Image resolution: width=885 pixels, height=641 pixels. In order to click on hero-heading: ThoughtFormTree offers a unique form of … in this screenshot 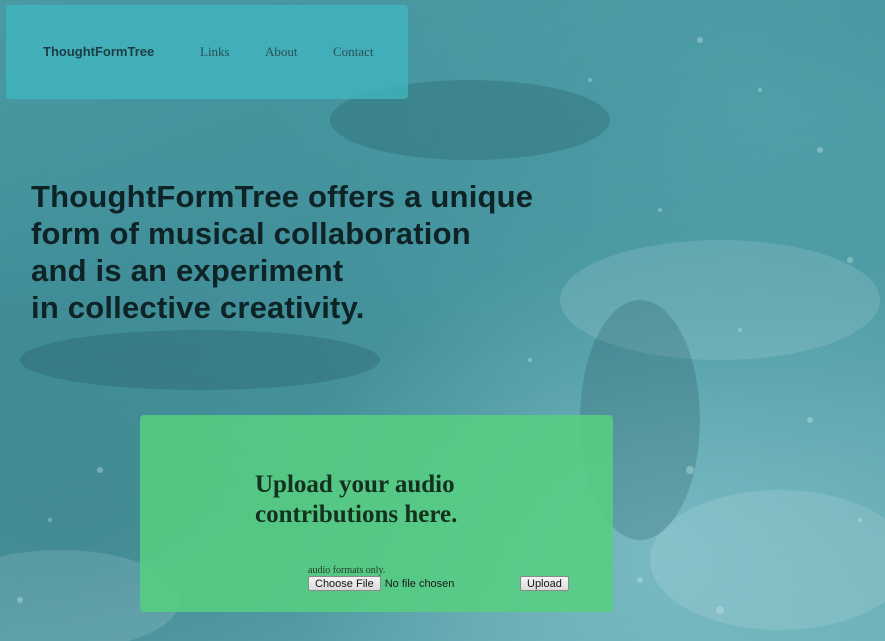, I will do `click(282, 252)`.